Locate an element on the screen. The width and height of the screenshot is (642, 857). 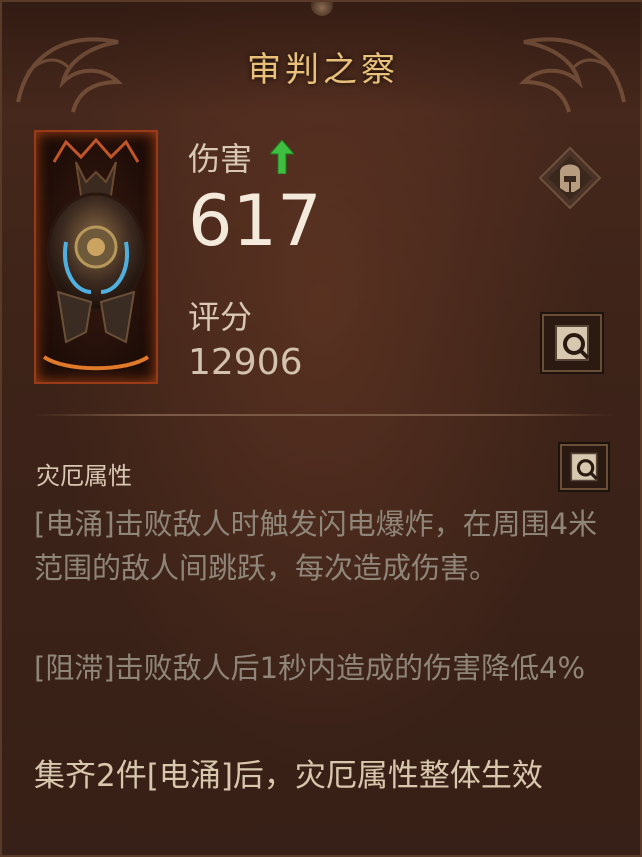
inspect-button is located at coordinates (572, 343).